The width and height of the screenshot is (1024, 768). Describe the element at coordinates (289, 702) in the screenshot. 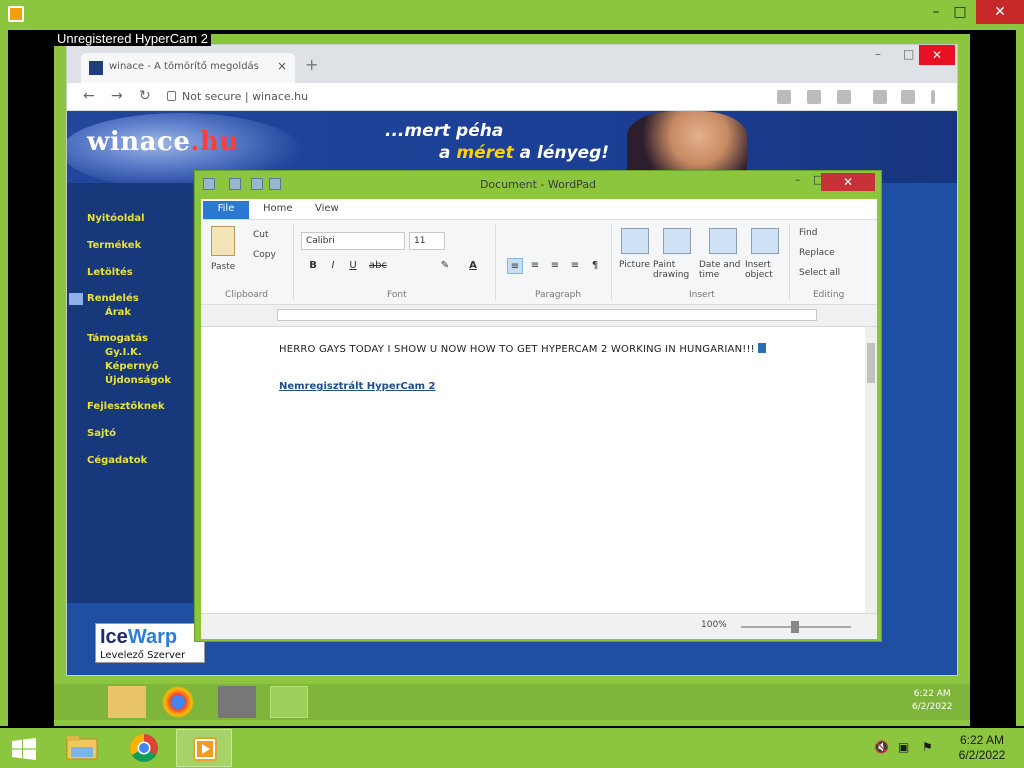

I see `recorded-wordpad-icon` at that location.